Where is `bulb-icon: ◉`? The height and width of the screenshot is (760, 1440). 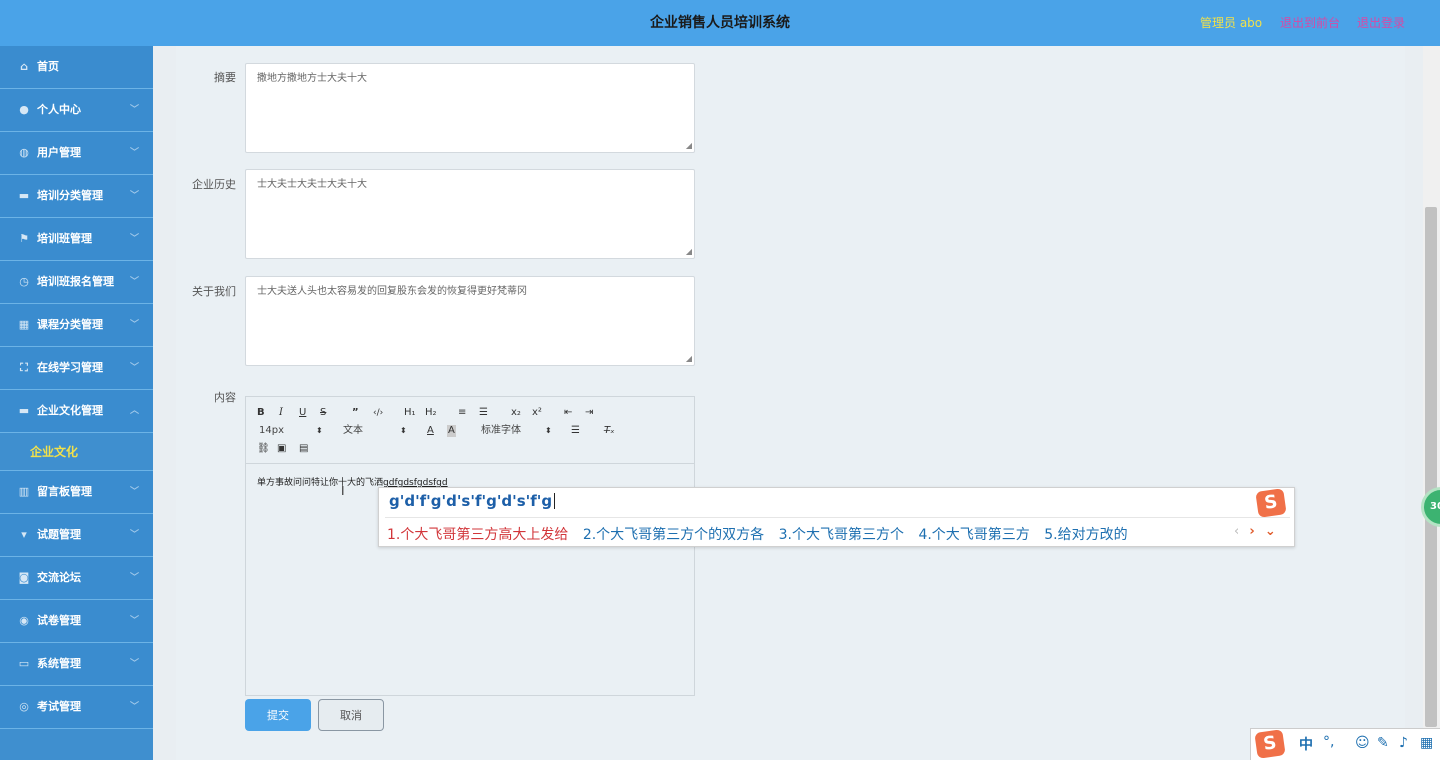 bulb-icon: ◉ is located at coordinates (24, 620).